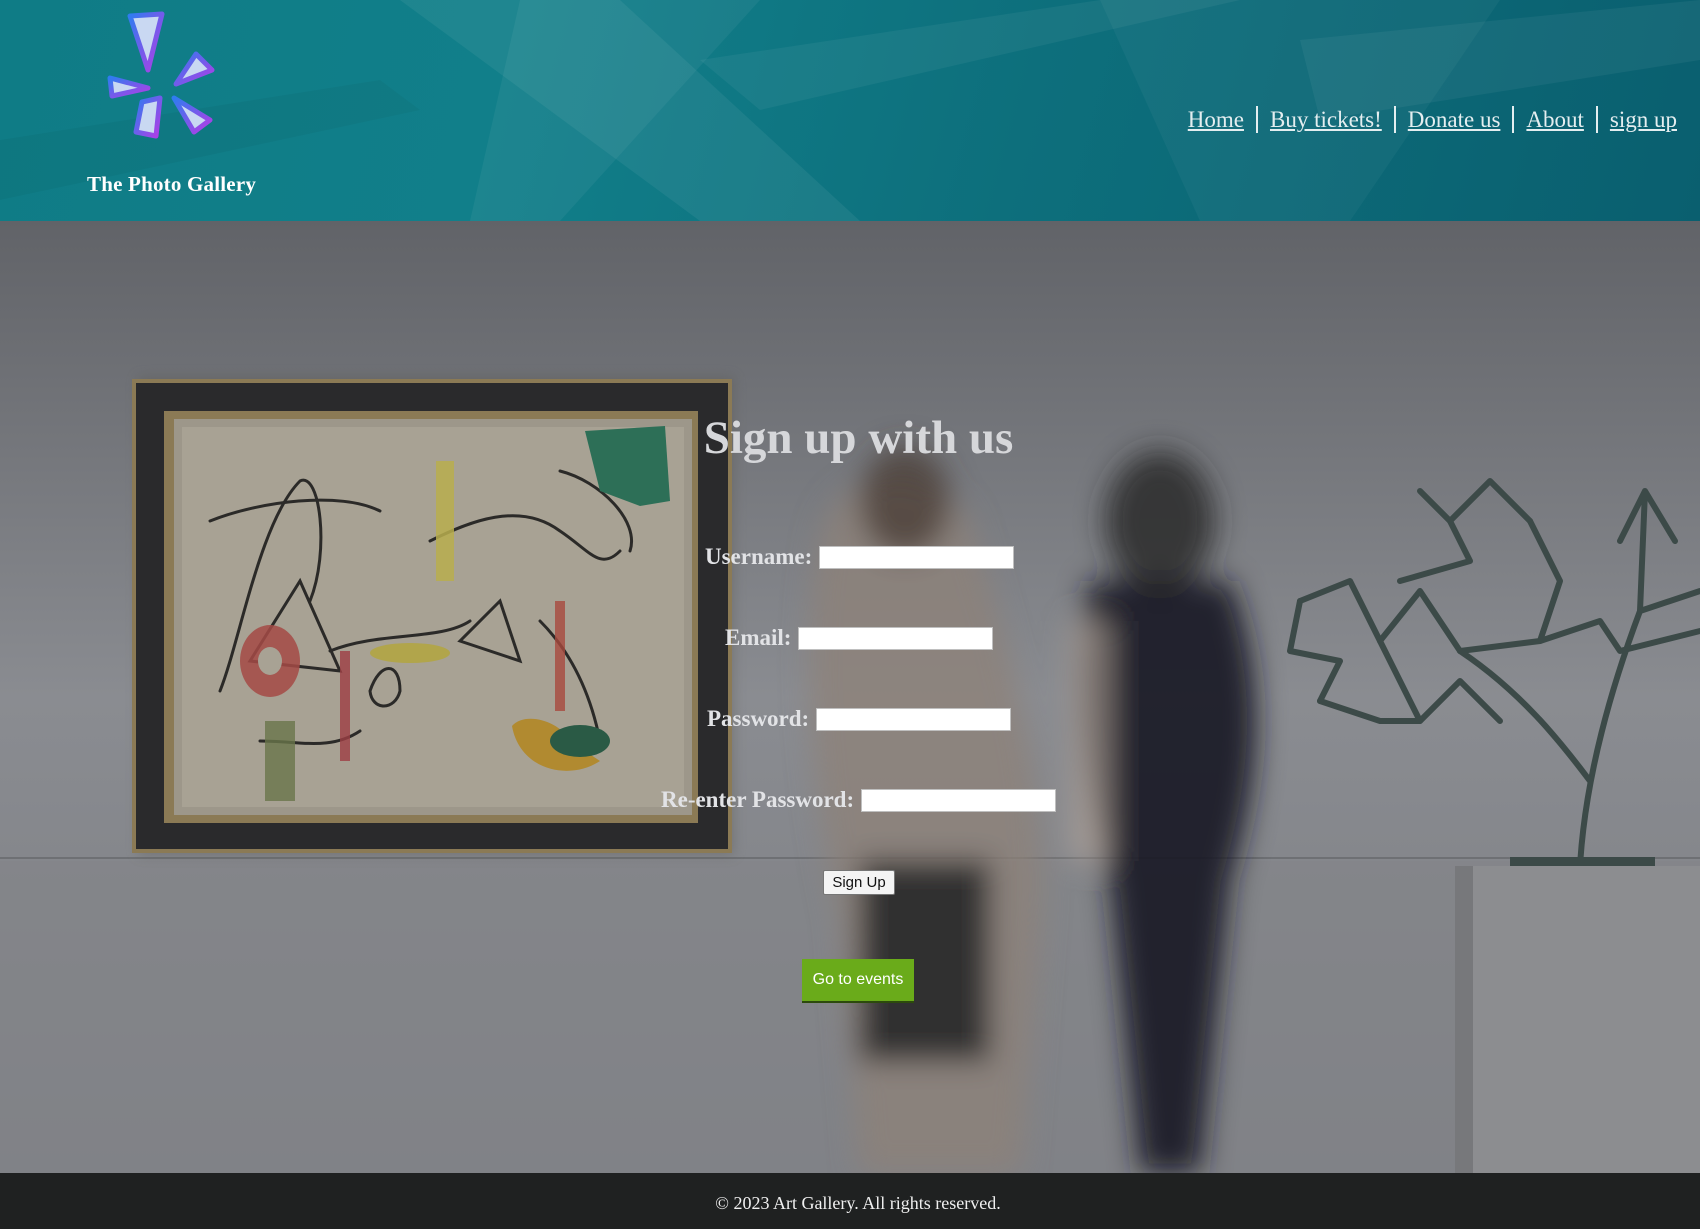 The height and width of the screenshot is (1229, 1700). I want to click on username-row: Username:, so click(860, 557).